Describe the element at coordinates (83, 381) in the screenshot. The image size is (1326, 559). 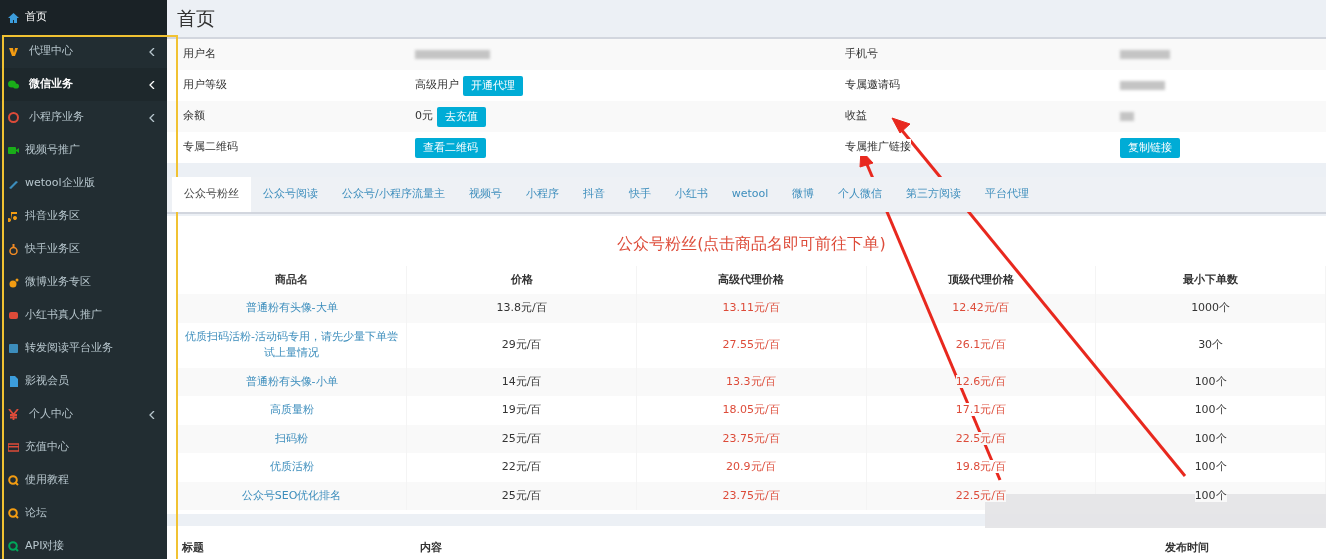
I see `sidebar-item: 影视会员` at that location.